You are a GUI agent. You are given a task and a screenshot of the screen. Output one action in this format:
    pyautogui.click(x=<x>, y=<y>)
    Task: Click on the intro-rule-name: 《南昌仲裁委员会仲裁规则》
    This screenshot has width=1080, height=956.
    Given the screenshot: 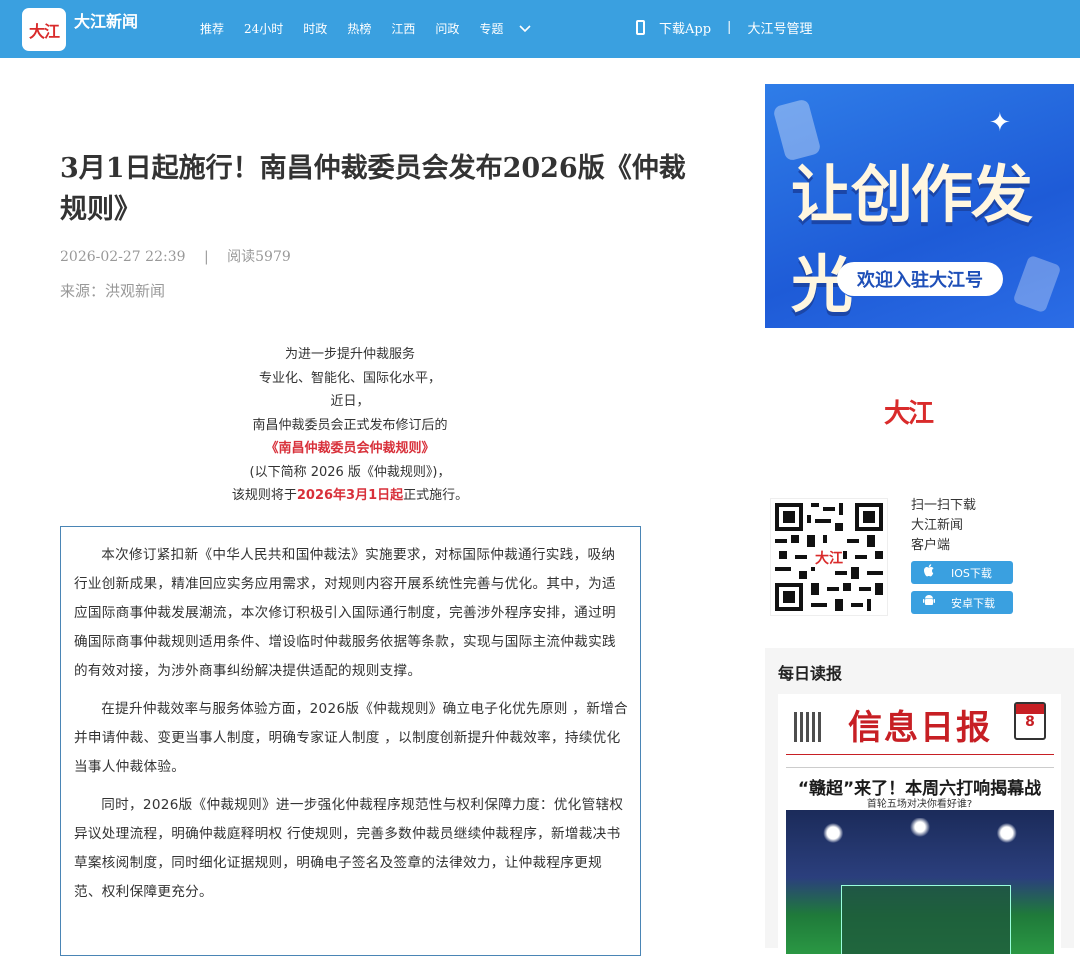 What is the action you would take?
    pyautogui.click(x=350, y=448)
    